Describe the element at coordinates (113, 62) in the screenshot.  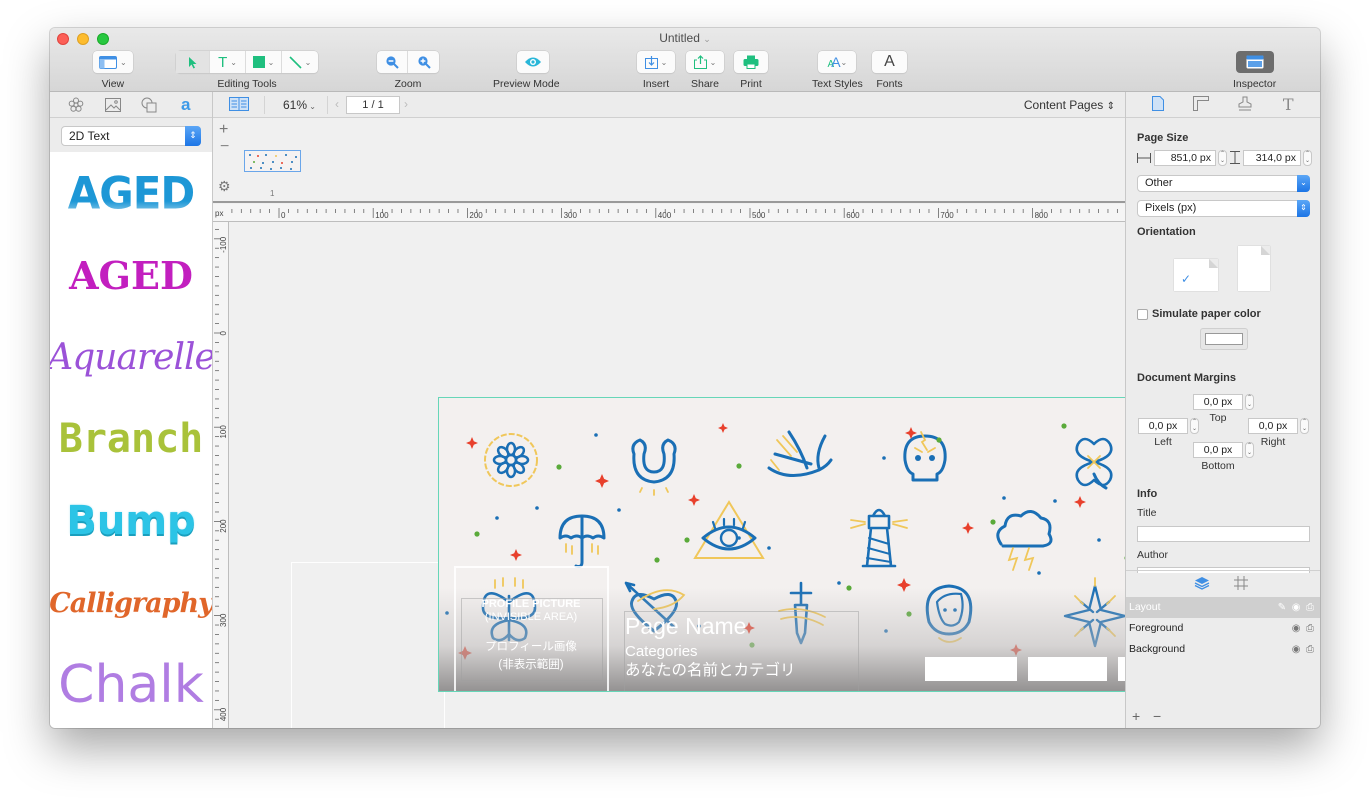
I see `view-button: ⌄` at that location.